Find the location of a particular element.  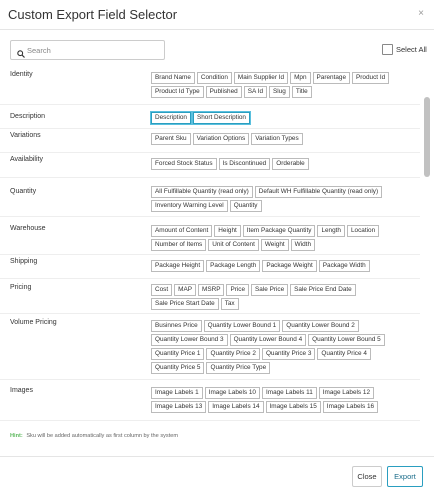

field-chip: Image Labels 15 is located at coordinates (293, 407).